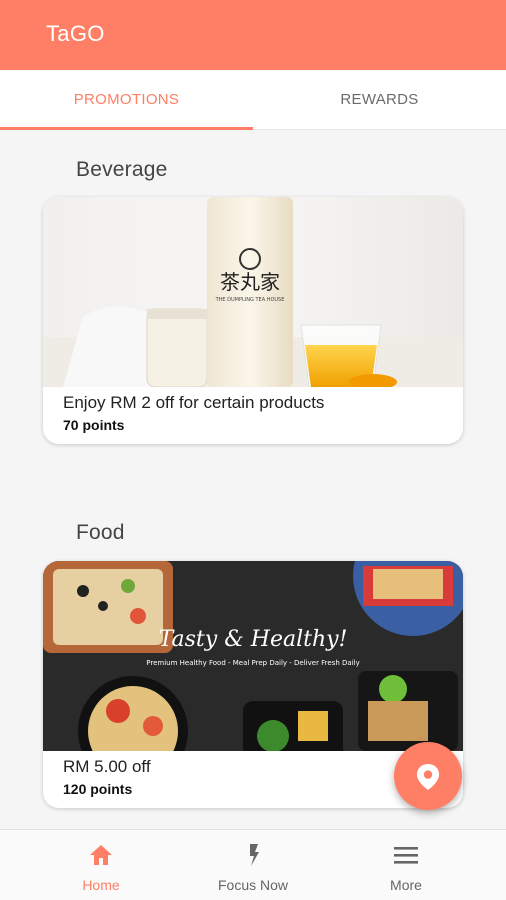 This screenshot has height=900, width=506. I want to click on tab-bar: PROMOTIONS REWARDS, so click(253, 100).